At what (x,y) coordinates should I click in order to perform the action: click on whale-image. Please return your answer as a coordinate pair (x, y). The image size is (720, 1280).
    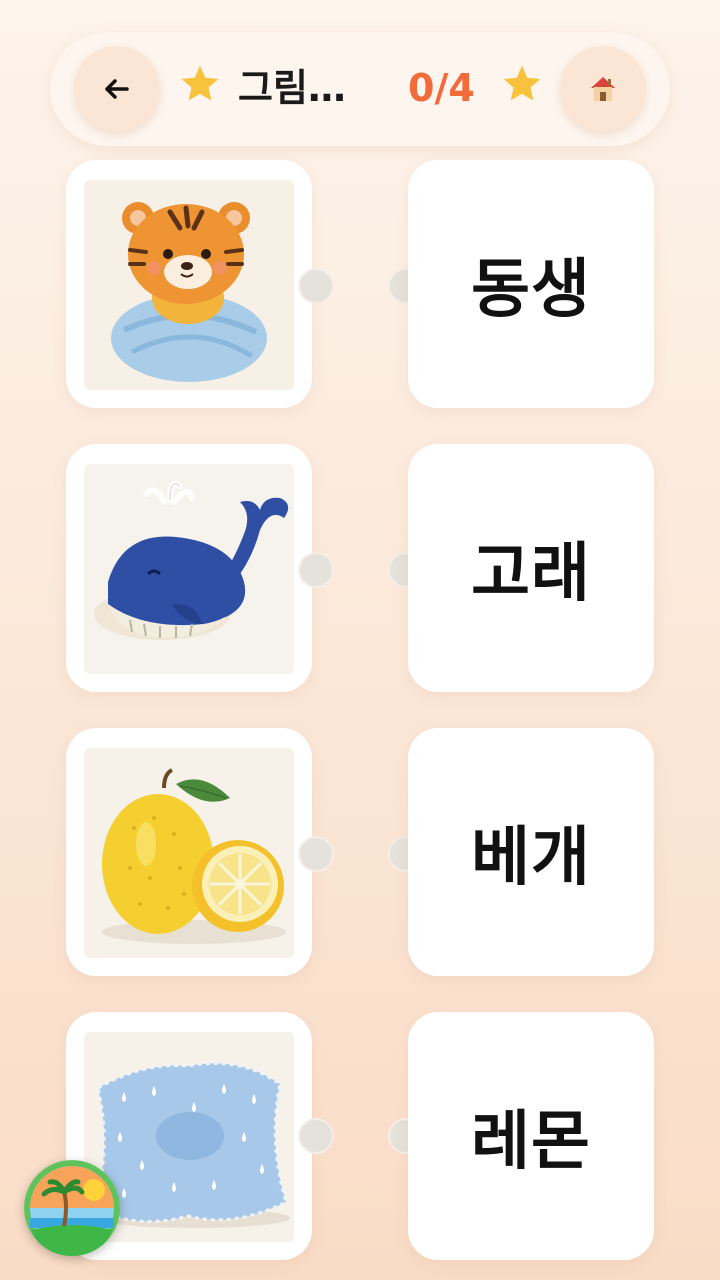
    Looking at the image, I should click on (189, 569).